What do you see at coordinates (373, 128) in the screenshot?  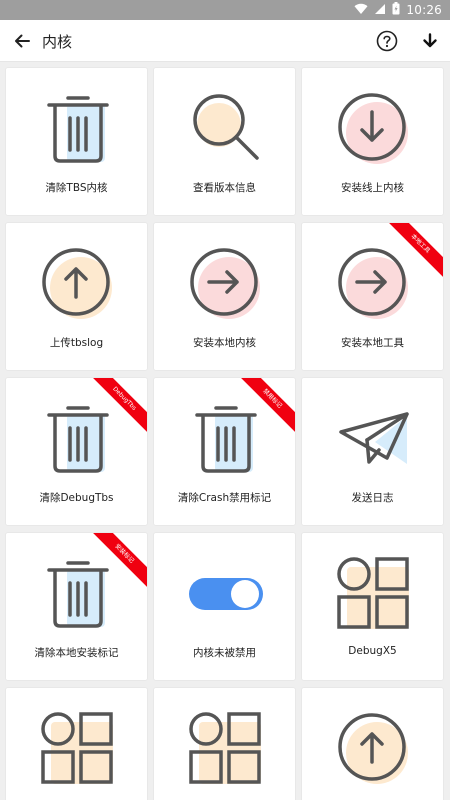 I see `arrow-down-circle-icon` at bounding box center [373, 128].